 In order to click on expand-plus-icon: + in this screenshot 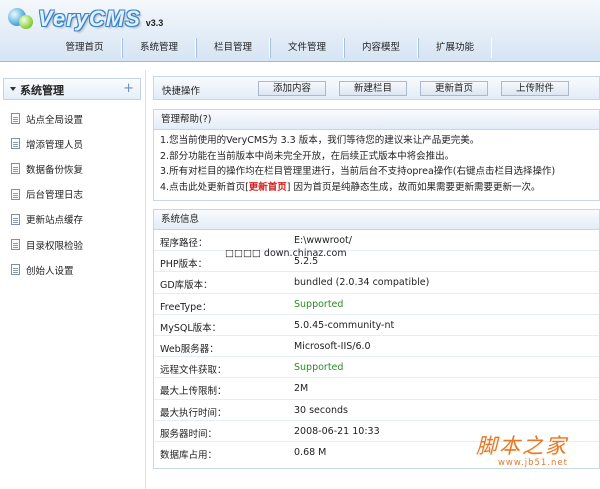, I will do `click(128, 88)`.